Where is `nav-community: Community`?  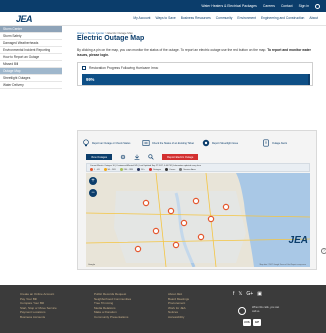
nav-community: Community is located at coordinates (224, 18).